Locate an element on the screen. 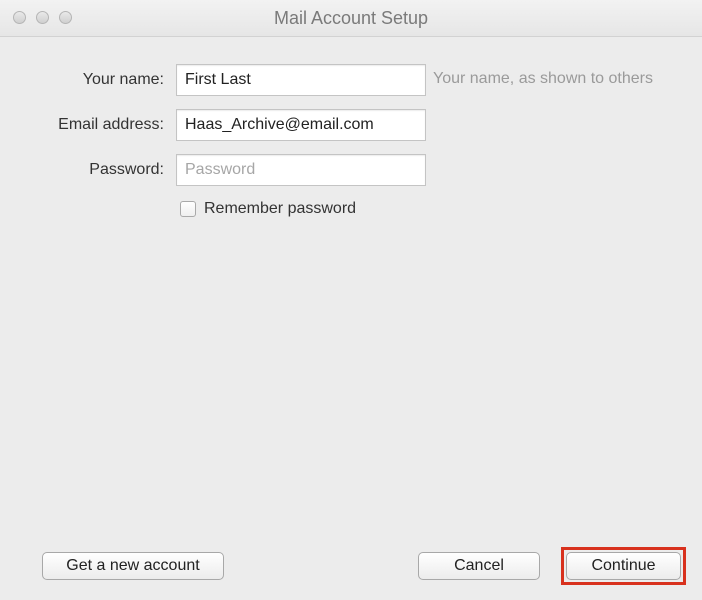 This screenshot has height=600, width=702. email-address-label: Email address: is located at coordinates (111, 124).